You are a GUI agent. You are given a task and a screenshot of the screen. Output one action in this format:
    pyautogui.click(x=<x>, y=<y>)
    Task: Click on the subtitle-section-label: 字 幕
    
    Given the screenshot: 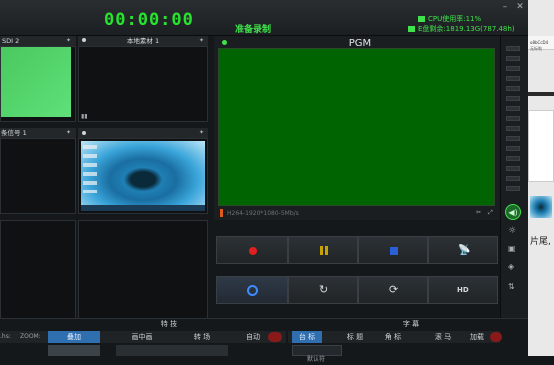 What is the action you would take?
    pyautogui.click(x=411, y=324)
    